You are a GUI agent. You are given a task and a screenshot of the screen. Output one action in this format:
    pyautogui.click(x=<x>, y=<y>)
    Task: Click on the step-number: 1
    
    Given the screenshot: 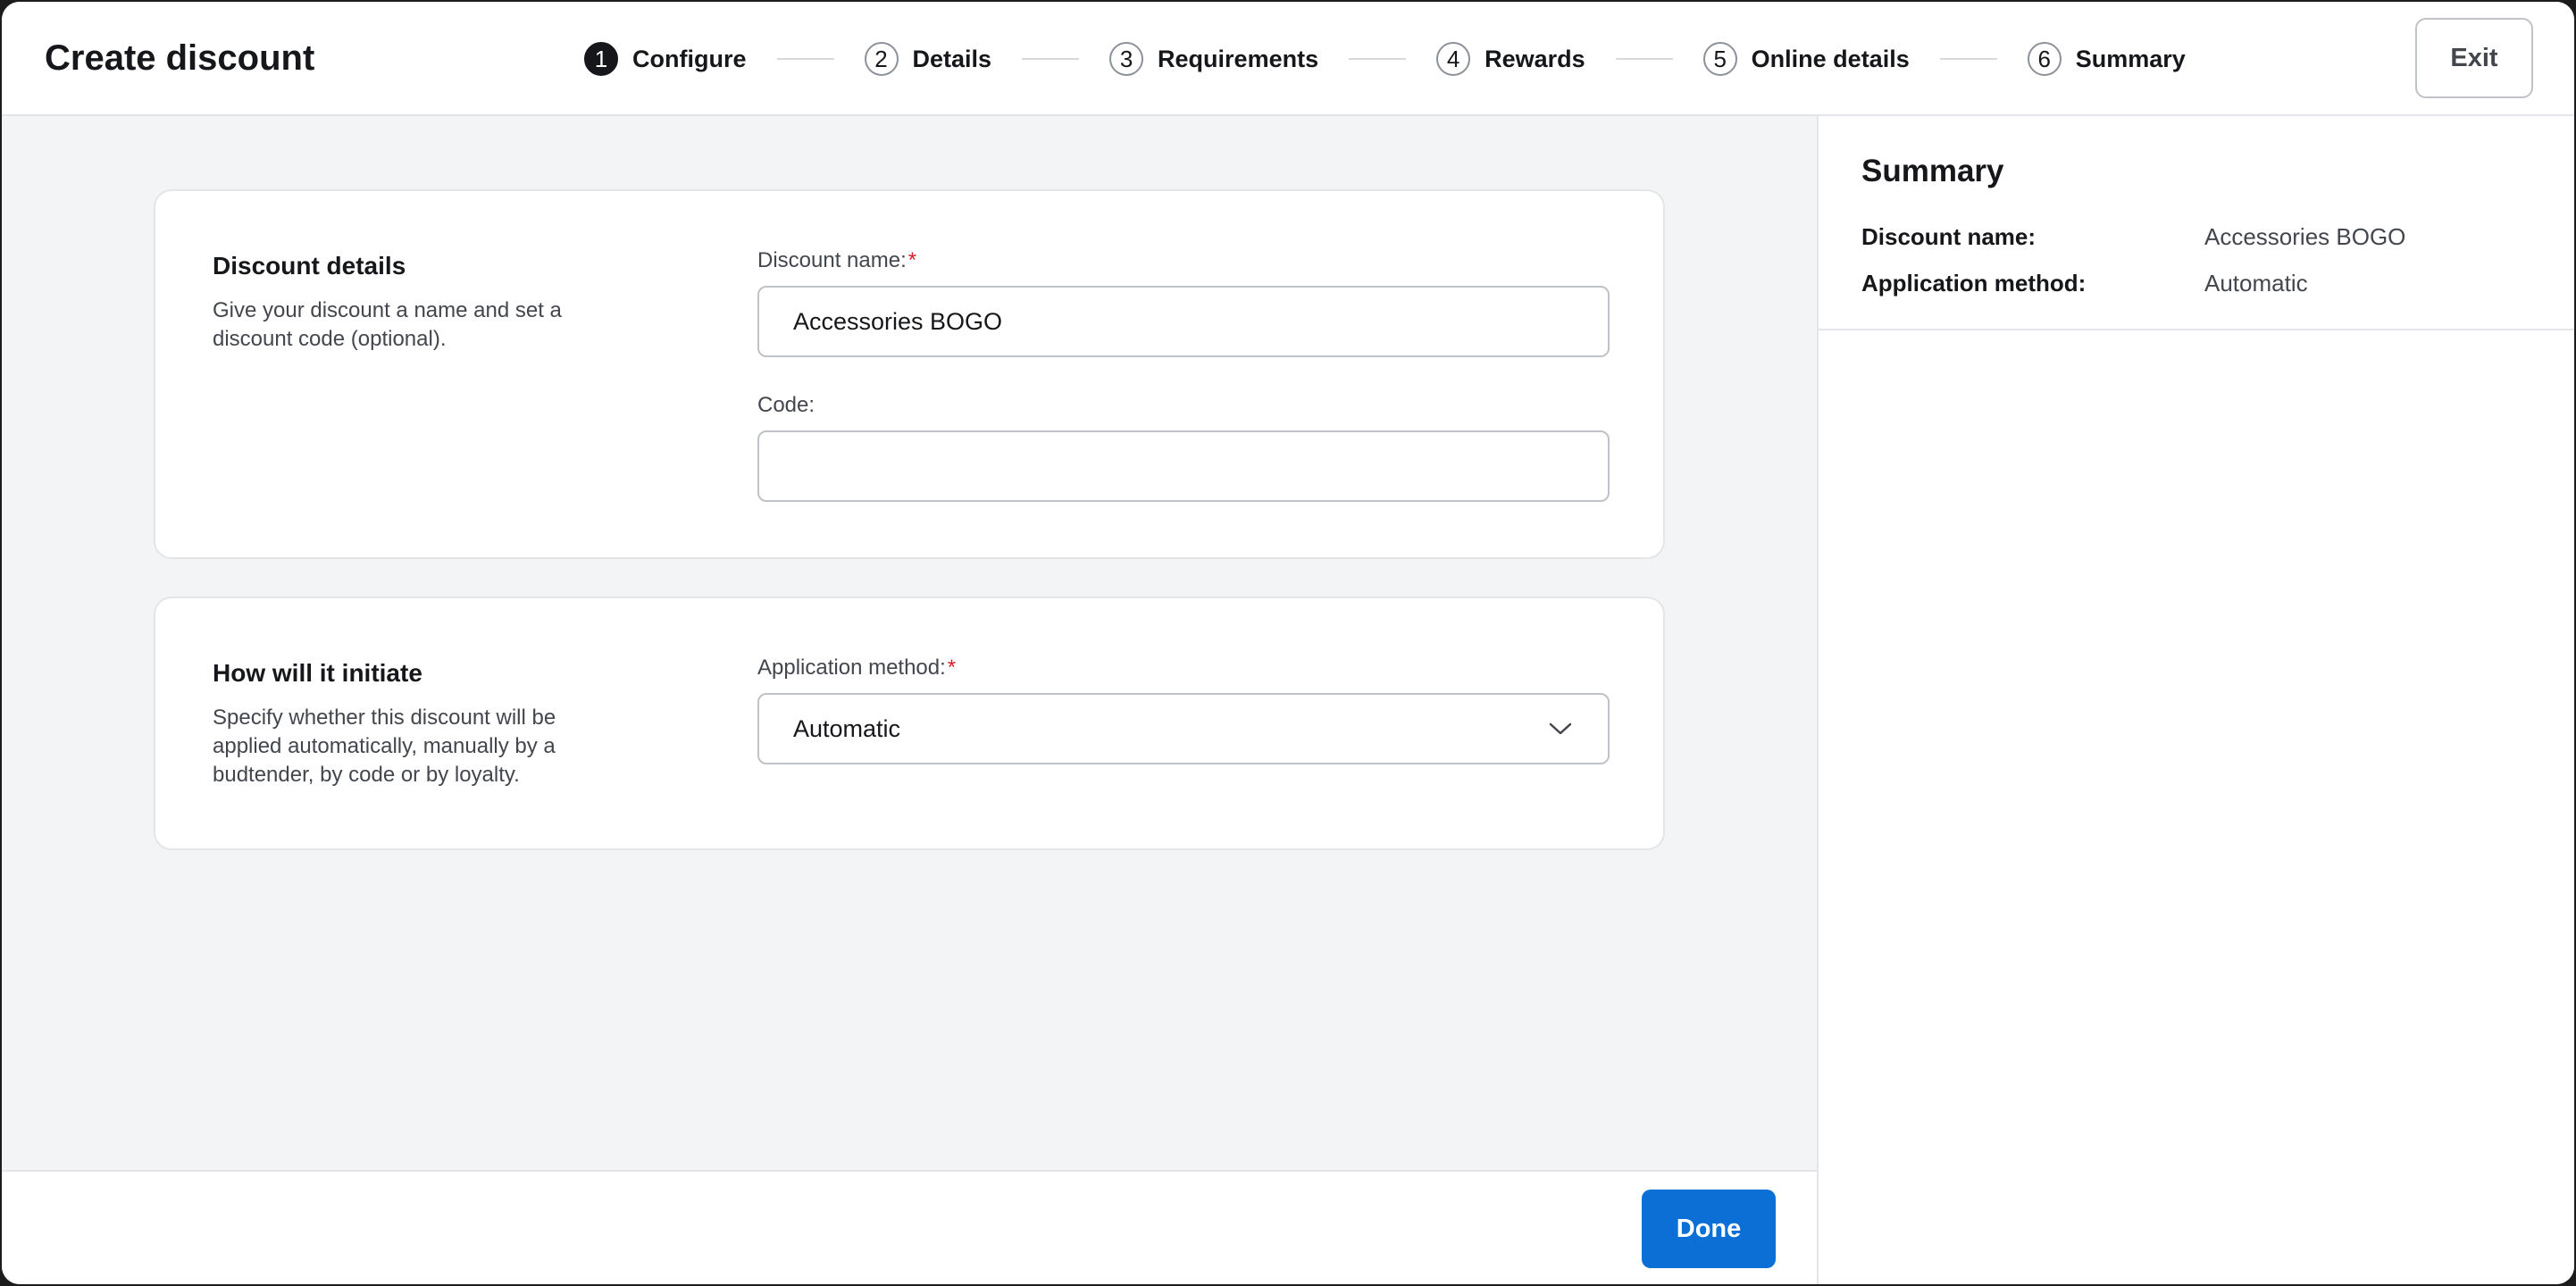 What is the action you would take?
    pyautogui.click(x=601, y=59)
    